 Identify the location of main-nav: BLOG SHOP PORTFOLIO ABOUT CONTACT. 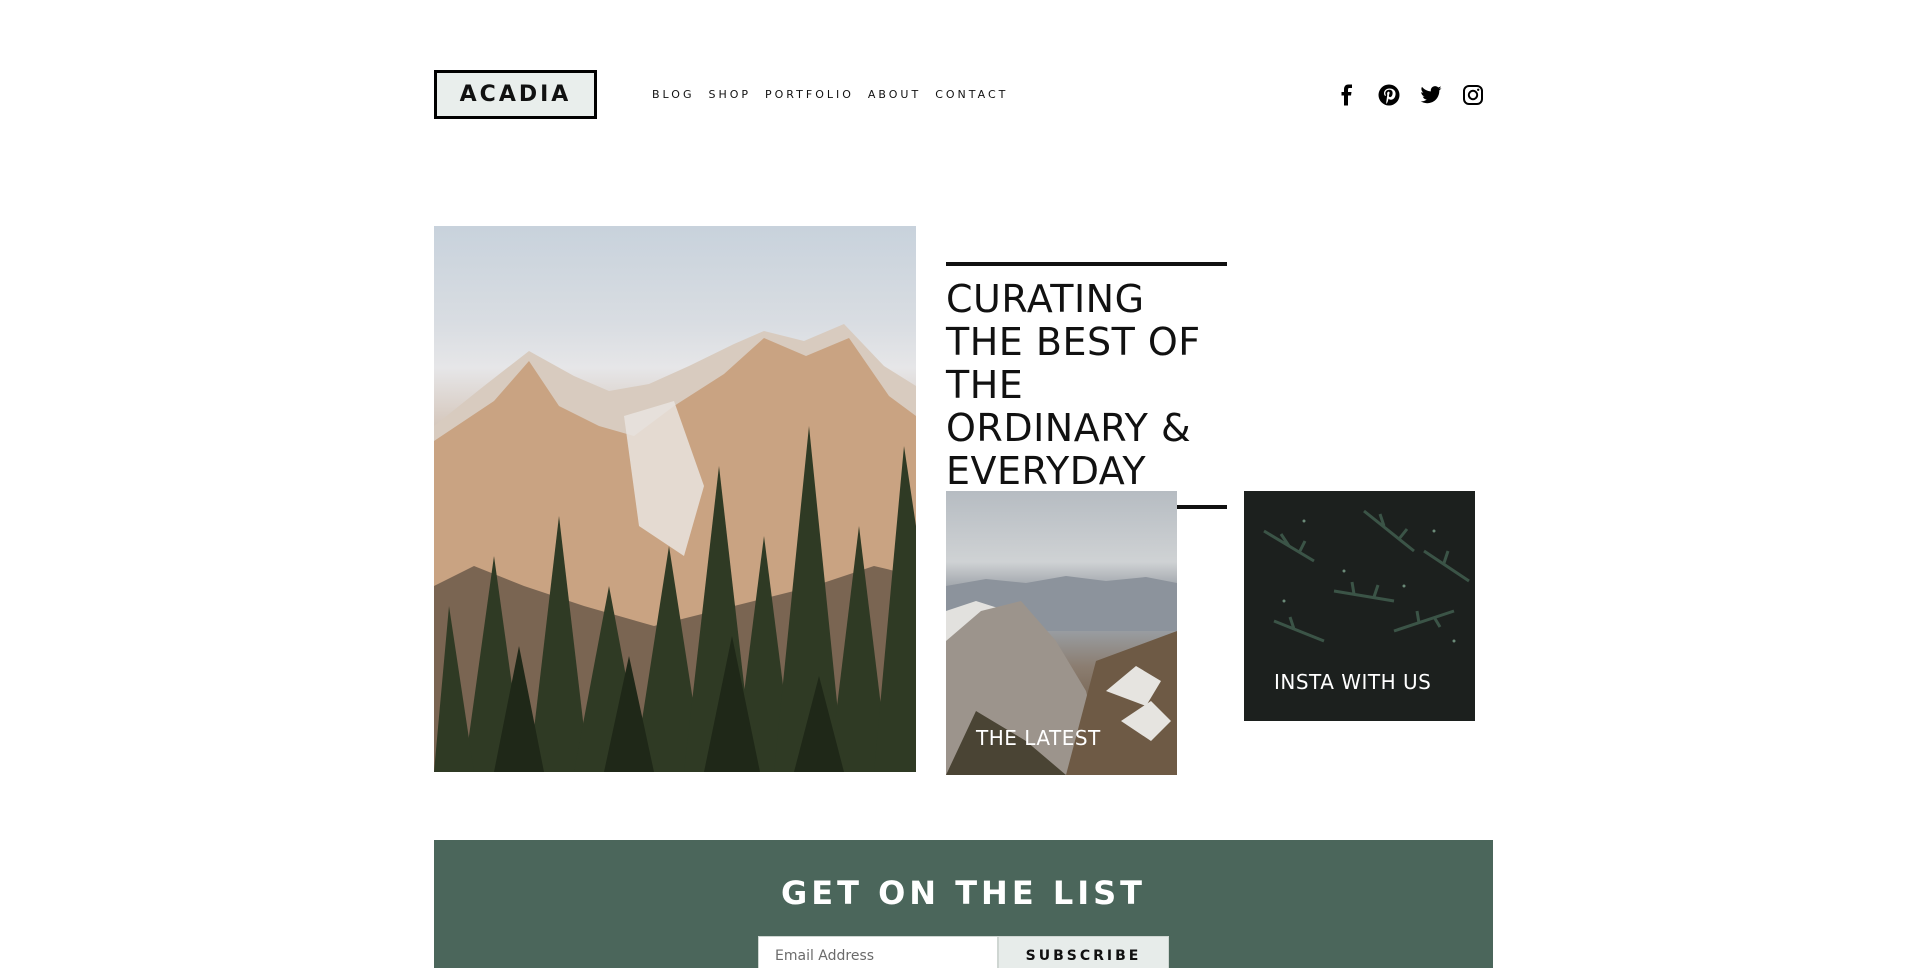
(830, 94).